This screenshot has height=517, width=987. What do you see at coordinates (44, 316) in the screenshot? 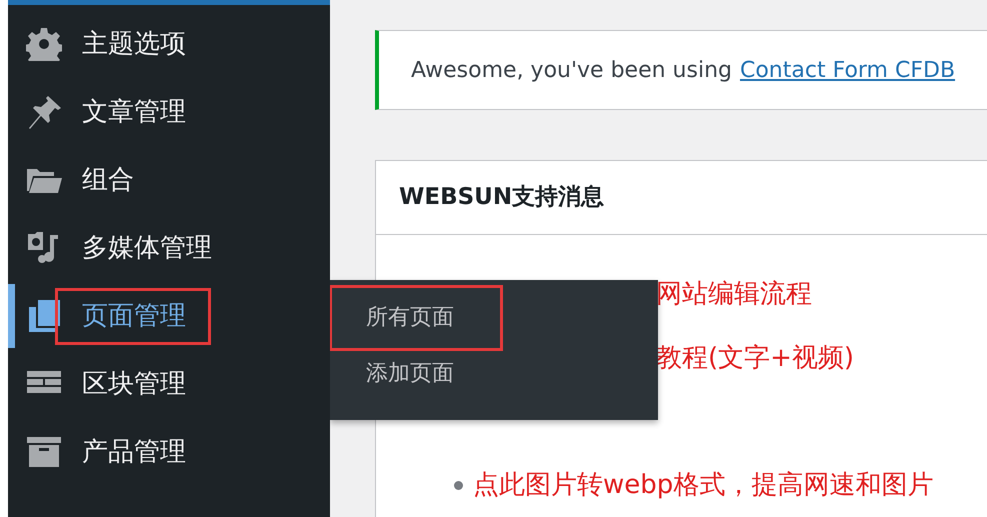
I see `pages-icon` at bounding box center [44, 316].